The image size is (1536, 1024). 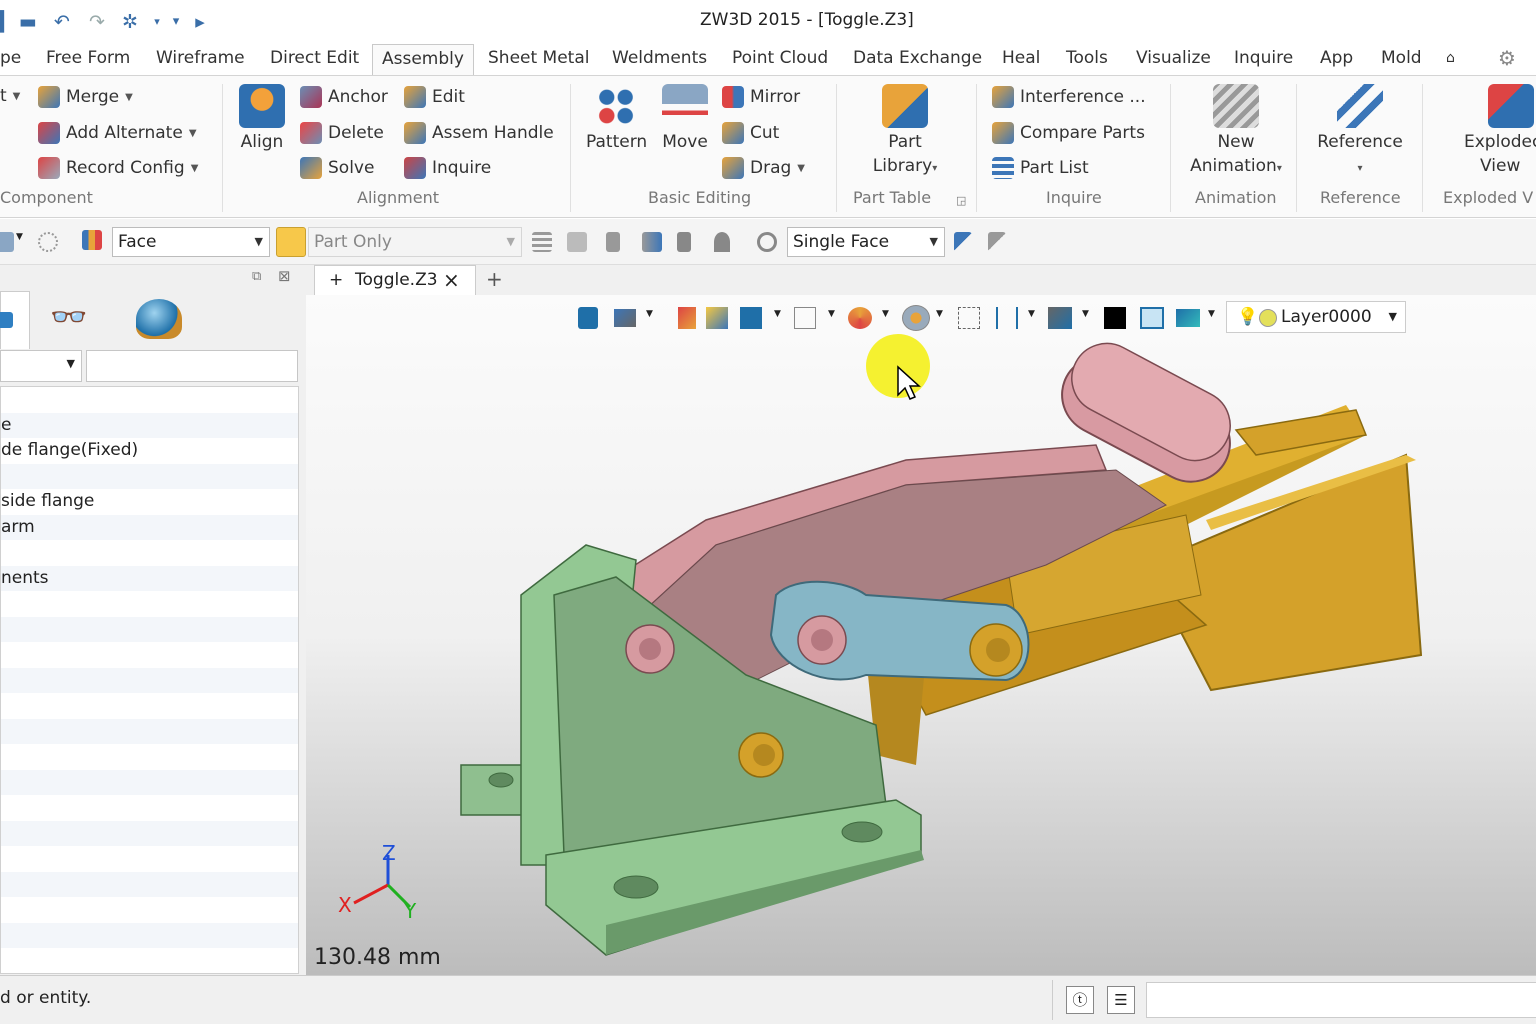 What do you see at coordinates (494, 279) in the screenshot?
I see `new-tab-icon: +` at bounding box center [494, 279].